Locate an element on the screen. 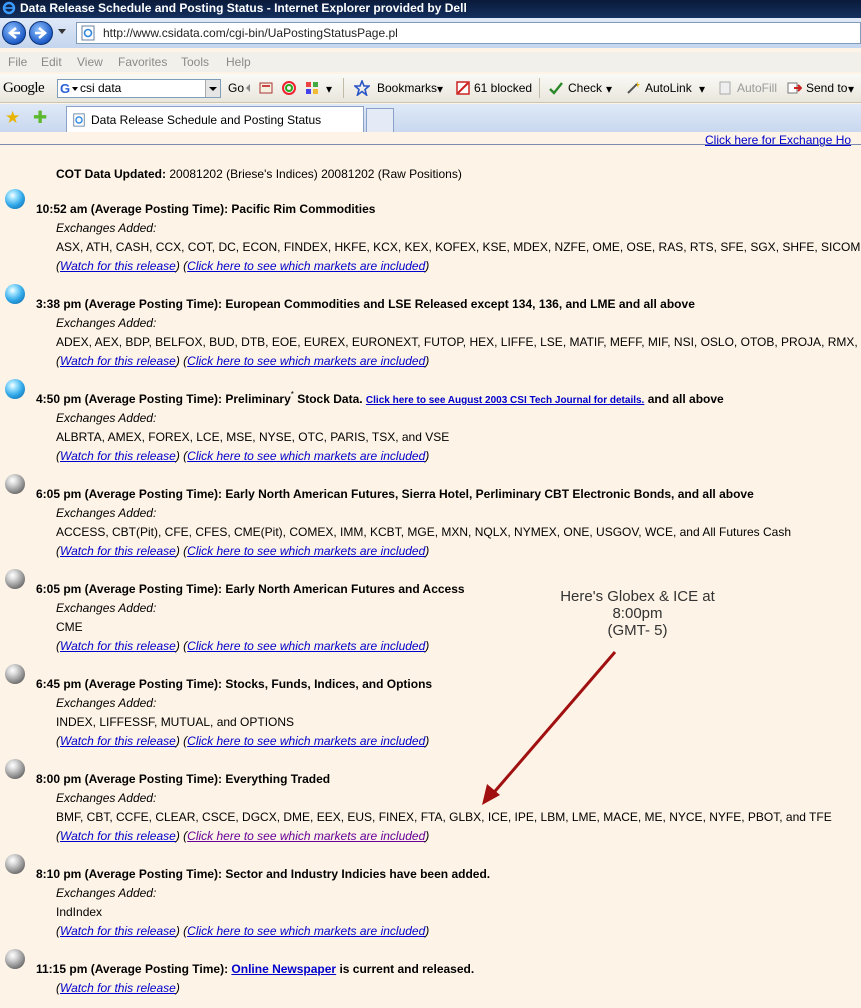  autofill-icon is located at coordinates (725, 88).